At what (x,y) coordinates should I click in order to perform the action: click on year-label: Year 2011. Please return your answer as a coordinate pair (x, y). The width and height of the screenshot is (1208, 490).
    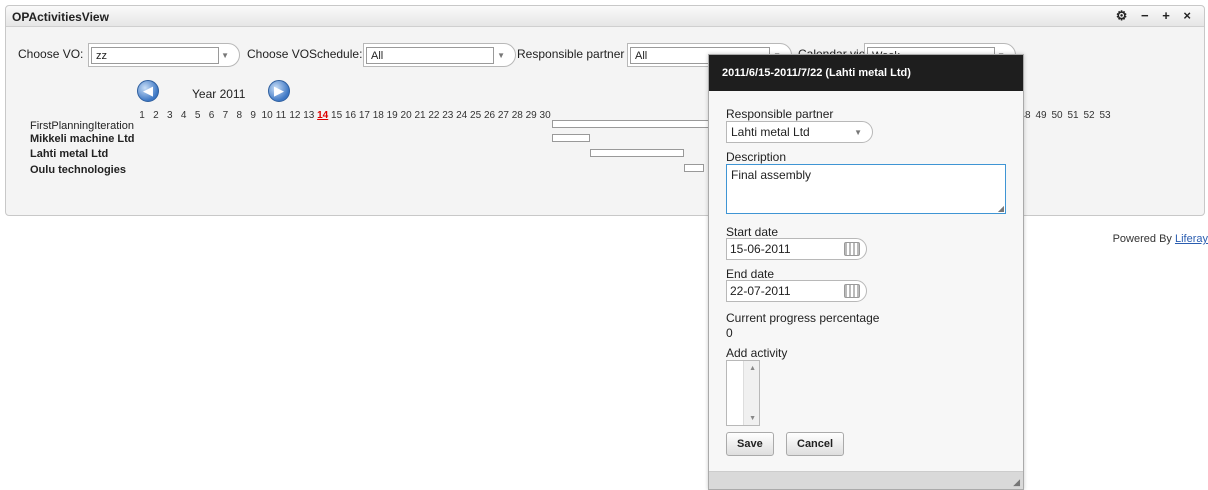
    Looking at the image, I should click on (219, 94).